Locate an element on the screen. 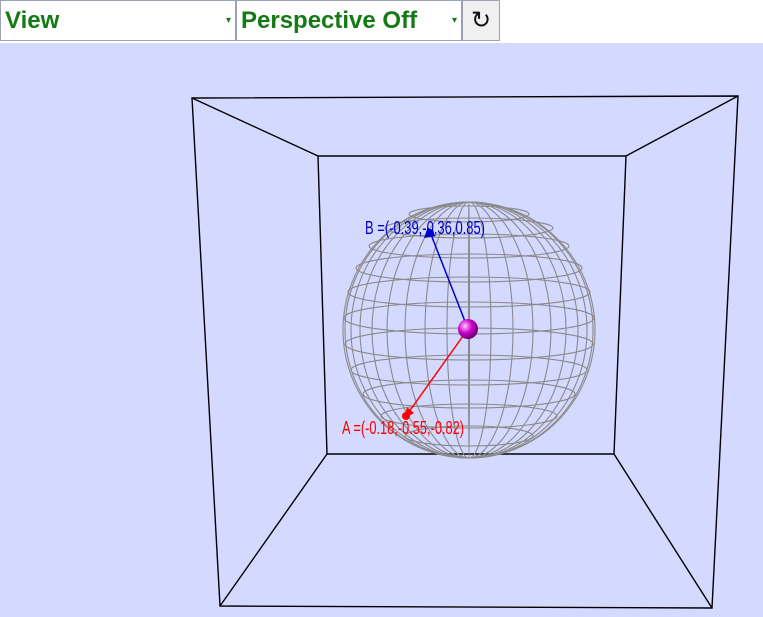 This screenshot has width=763, height=617. perspective-select: Perspective Off ▾ is located at coordinates (349, 20).